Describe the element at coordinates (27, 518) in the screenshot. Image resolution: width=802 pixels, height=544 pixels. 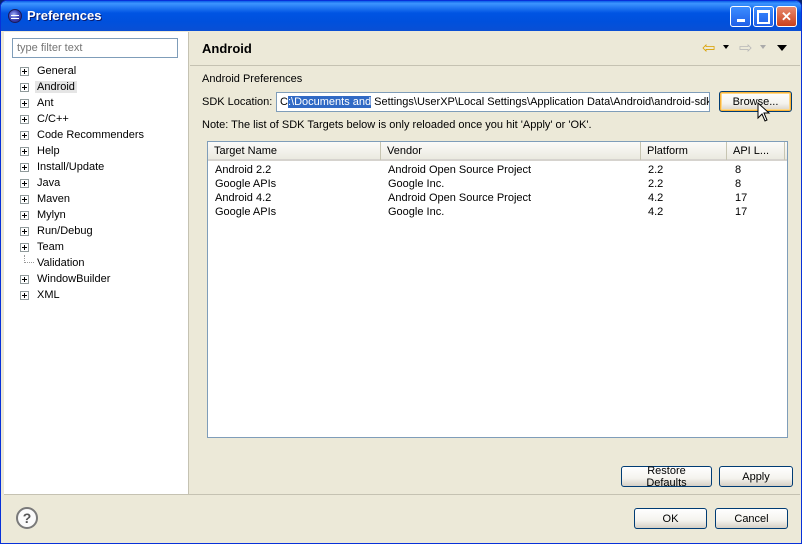
I see `help-icon: ?` at that location.